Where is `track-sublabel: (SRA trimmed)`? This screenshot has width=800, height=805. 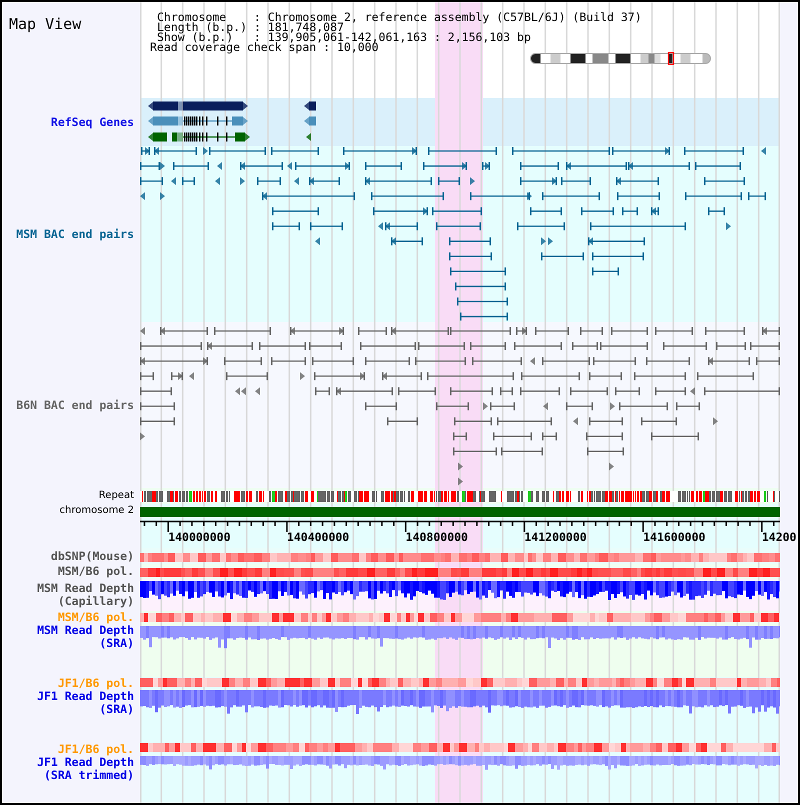 track-sublabel: (SRA trimmed) is located at coordinates (89, 775).